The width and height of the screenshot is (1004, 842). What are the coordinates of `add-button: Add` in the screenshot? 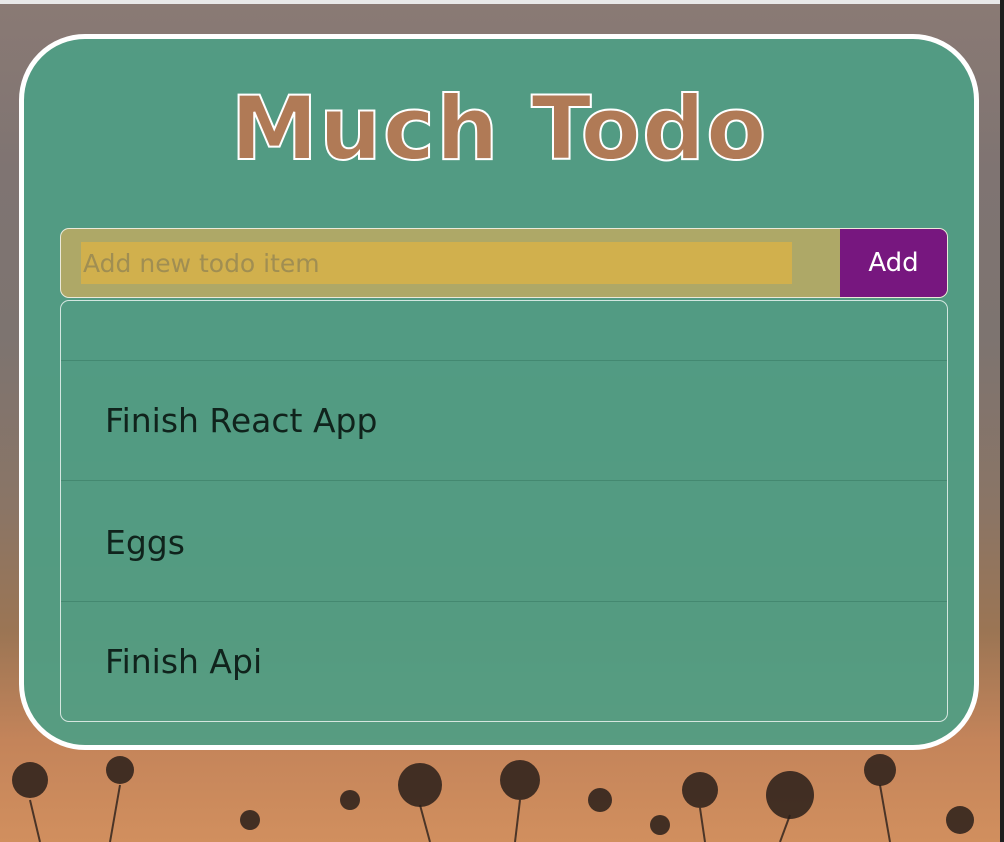 It's located at (893, 263).